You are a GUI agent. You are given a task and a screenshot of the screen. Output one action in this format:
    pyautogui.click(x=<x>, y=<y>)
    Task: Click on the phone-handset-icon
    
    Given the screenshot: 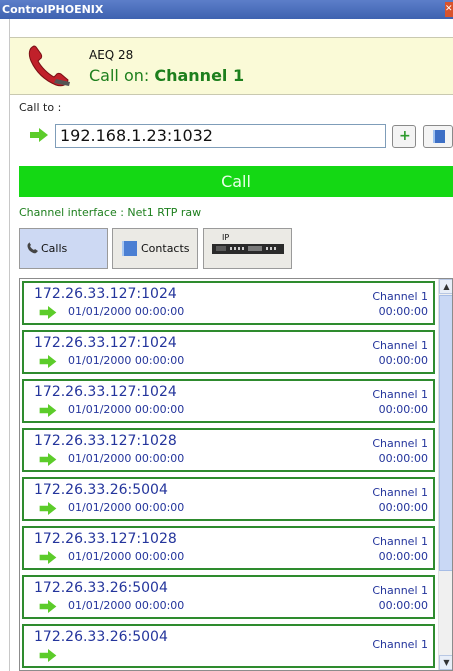 What is the action you would take?
    pyautogui.click(x=49, y=66)
    